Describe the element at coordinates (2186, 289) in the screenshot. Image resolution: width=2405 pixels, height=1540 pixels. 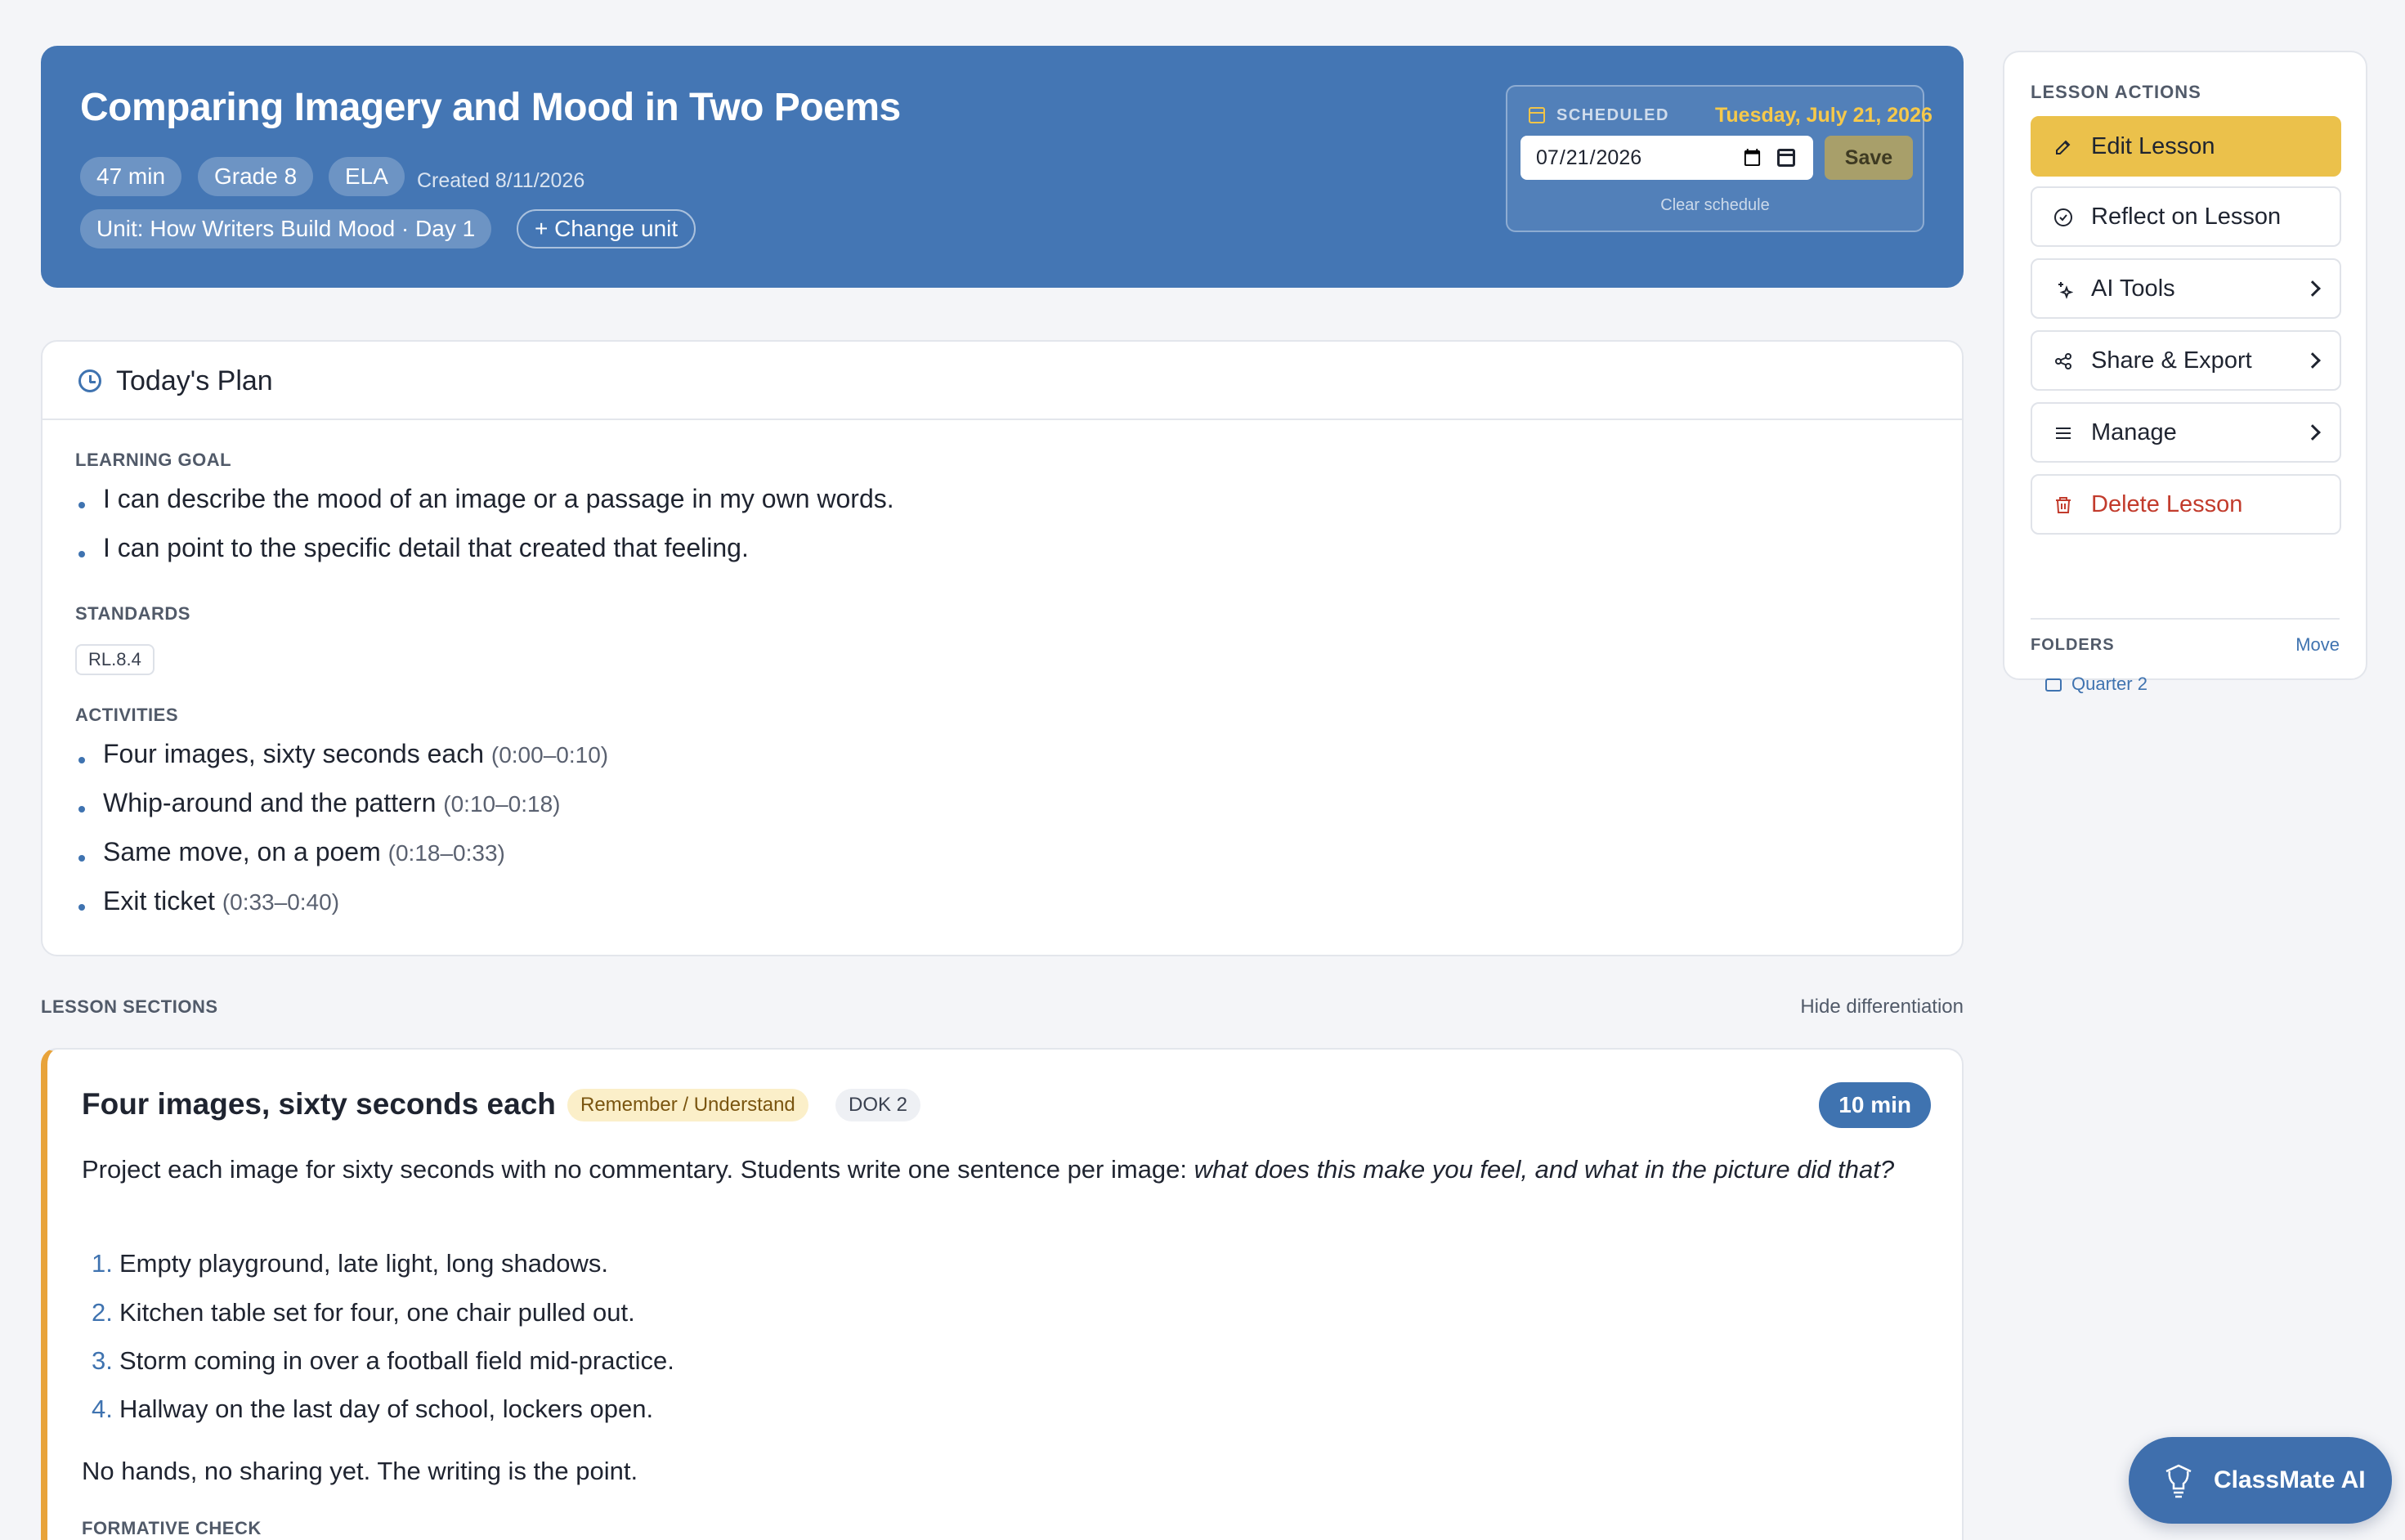
I see `ai-tools-button: AI Tools` at that location.